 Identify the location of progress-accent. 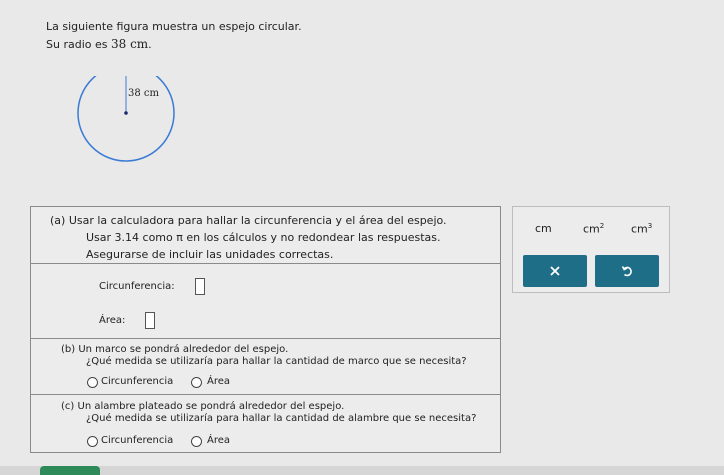
(70, 470).